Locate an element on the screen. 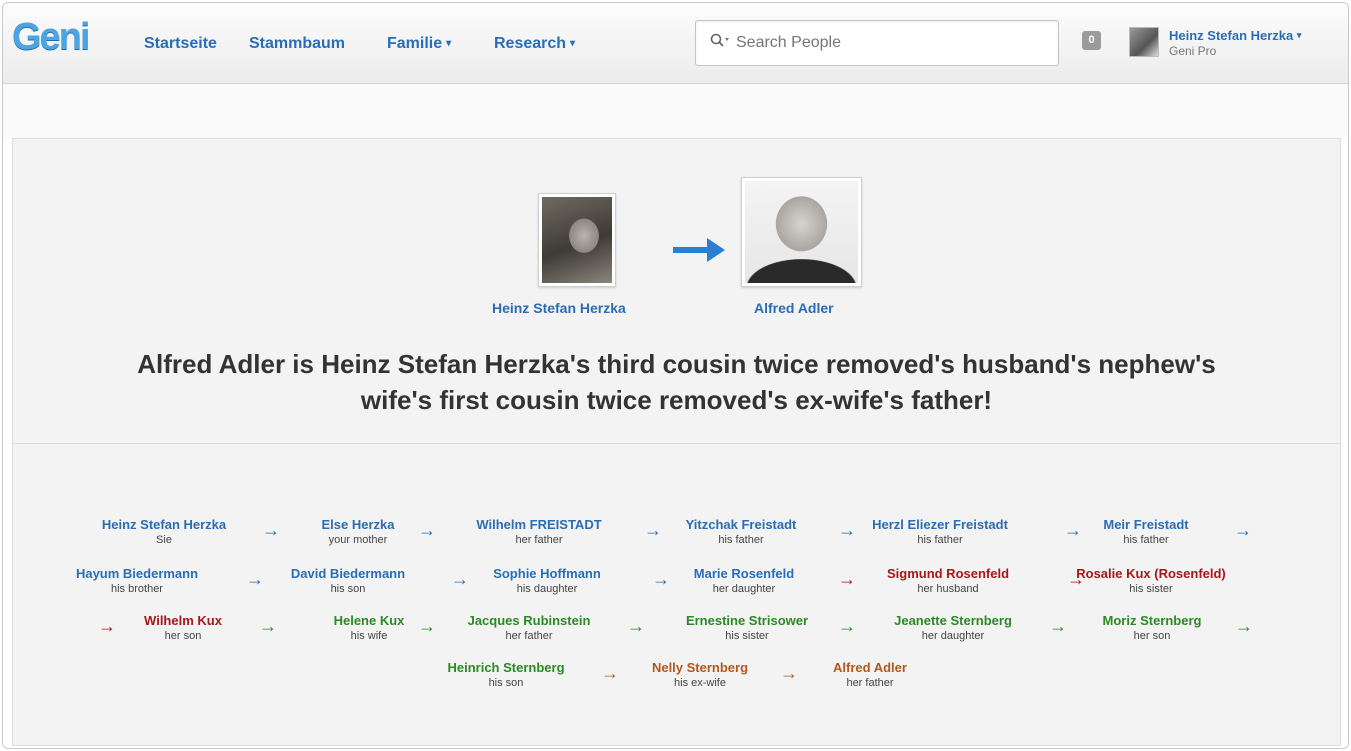  chain-person-role: his brother is located at coordinates (137, 589).